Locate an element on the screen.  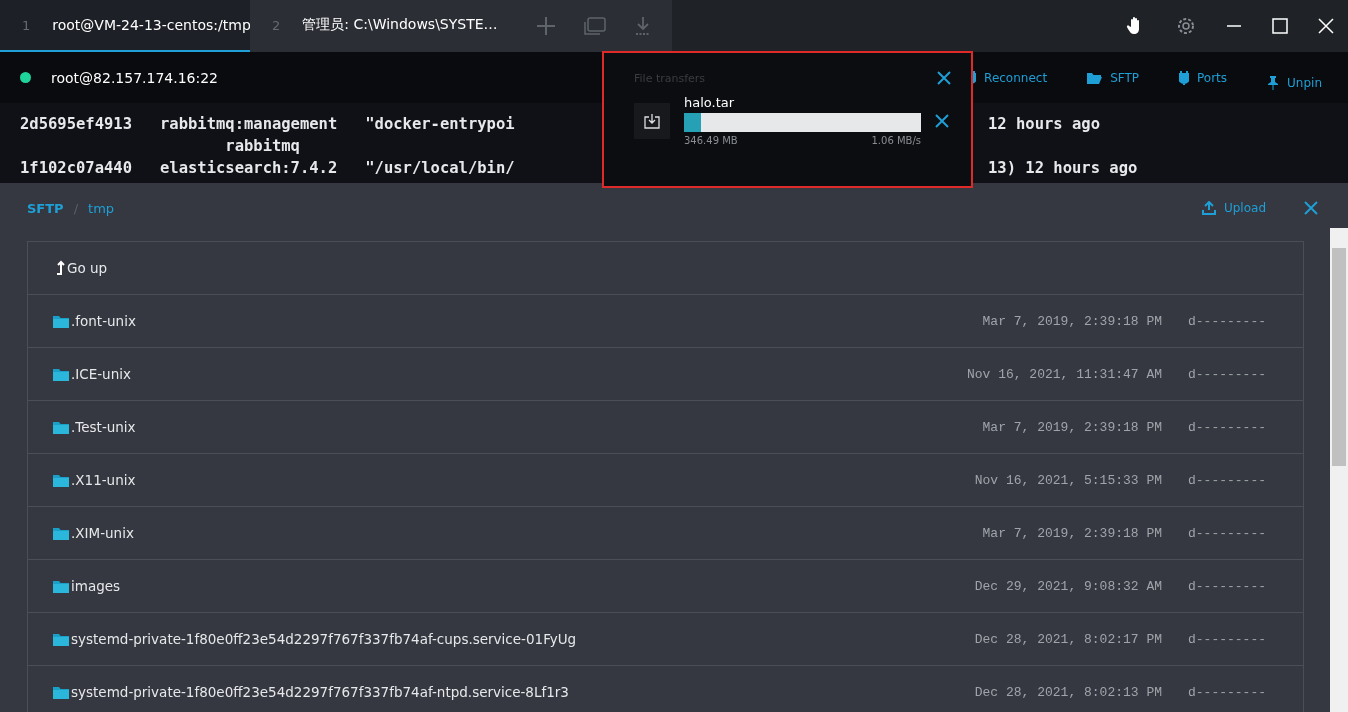
cancel-icon is located at coordinates (942, 120).